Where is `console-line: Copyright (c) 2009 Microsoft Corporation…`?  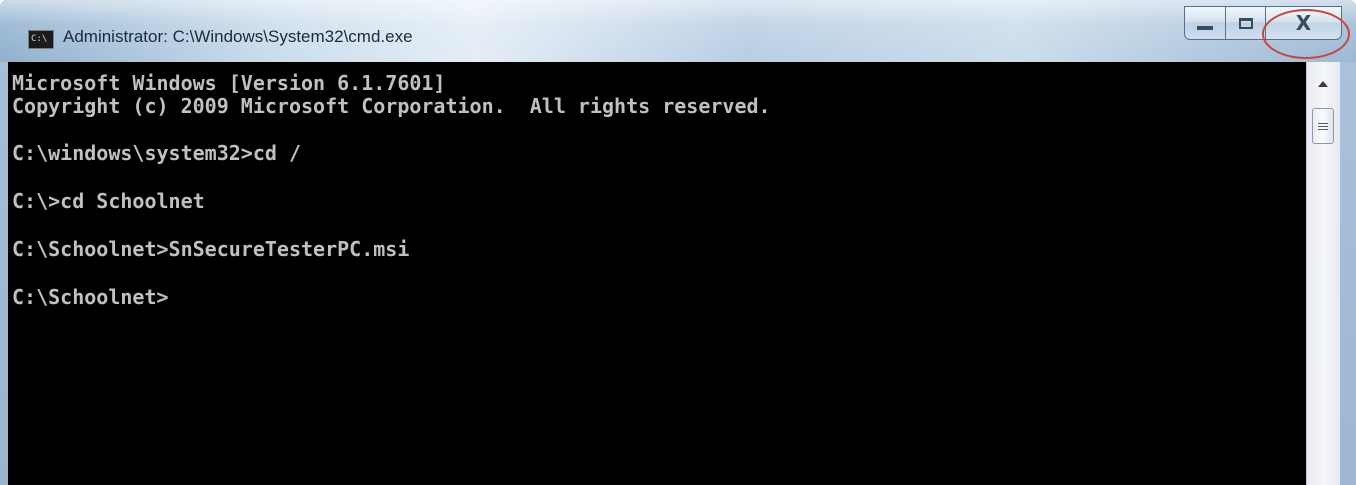 console-line: Copyright (c) 2009 Microsoft Corporation… is located at coordinates (391, 106).